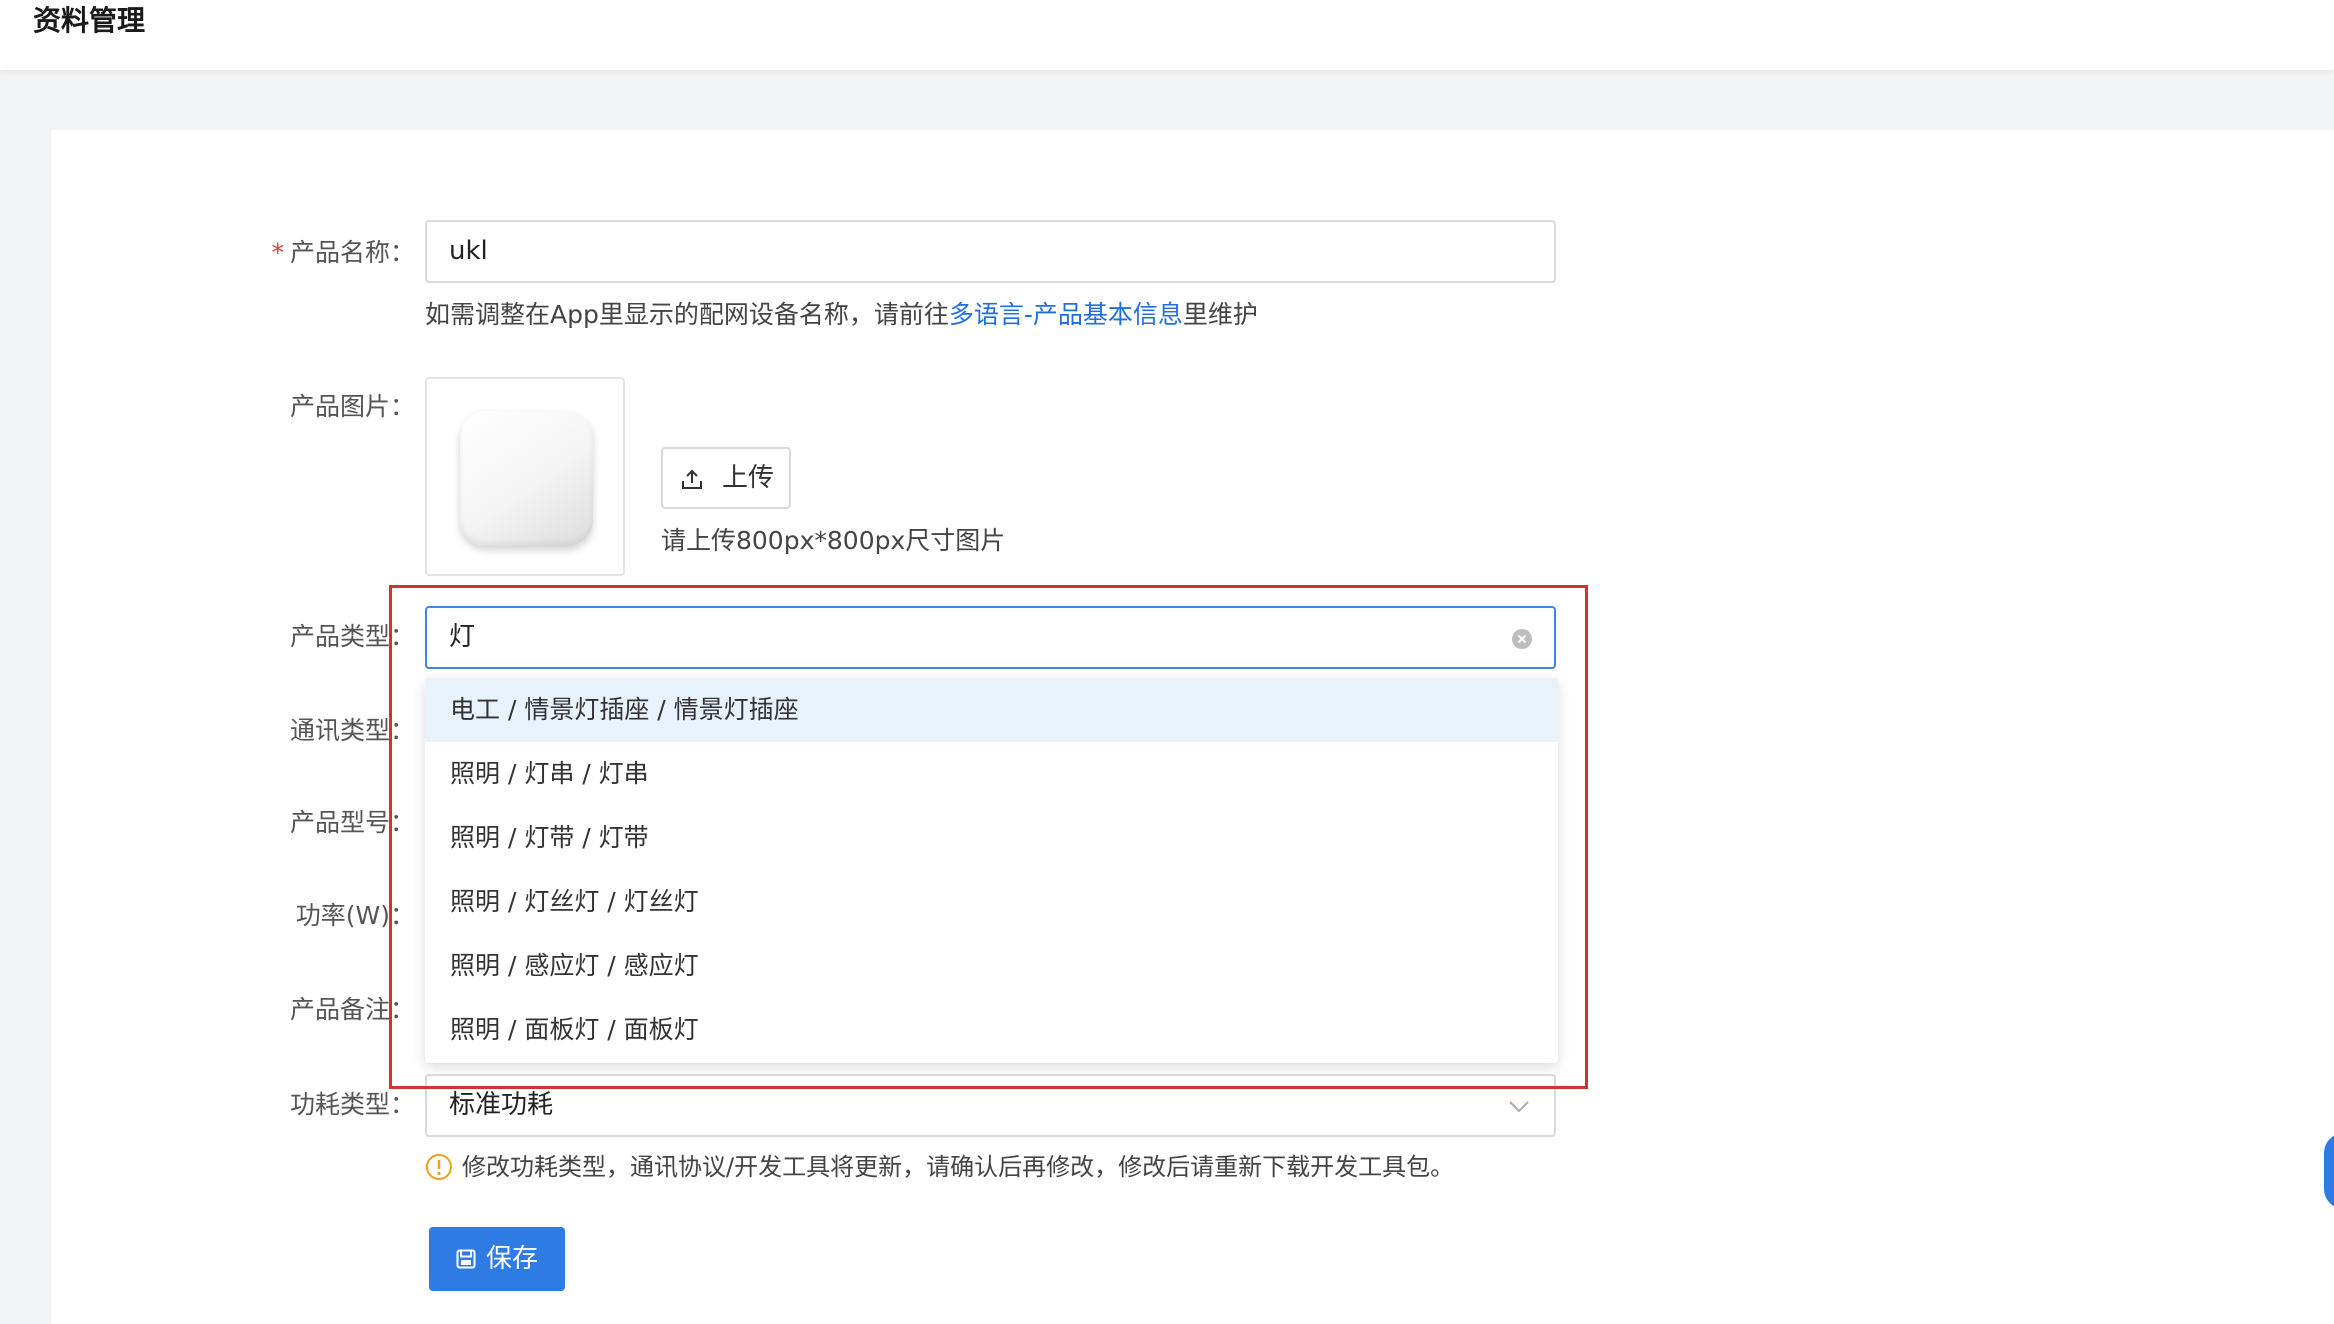  Describe the element at coordinates (468, 251) in the screenshot. I see `product-name-value: ukl` at that location.